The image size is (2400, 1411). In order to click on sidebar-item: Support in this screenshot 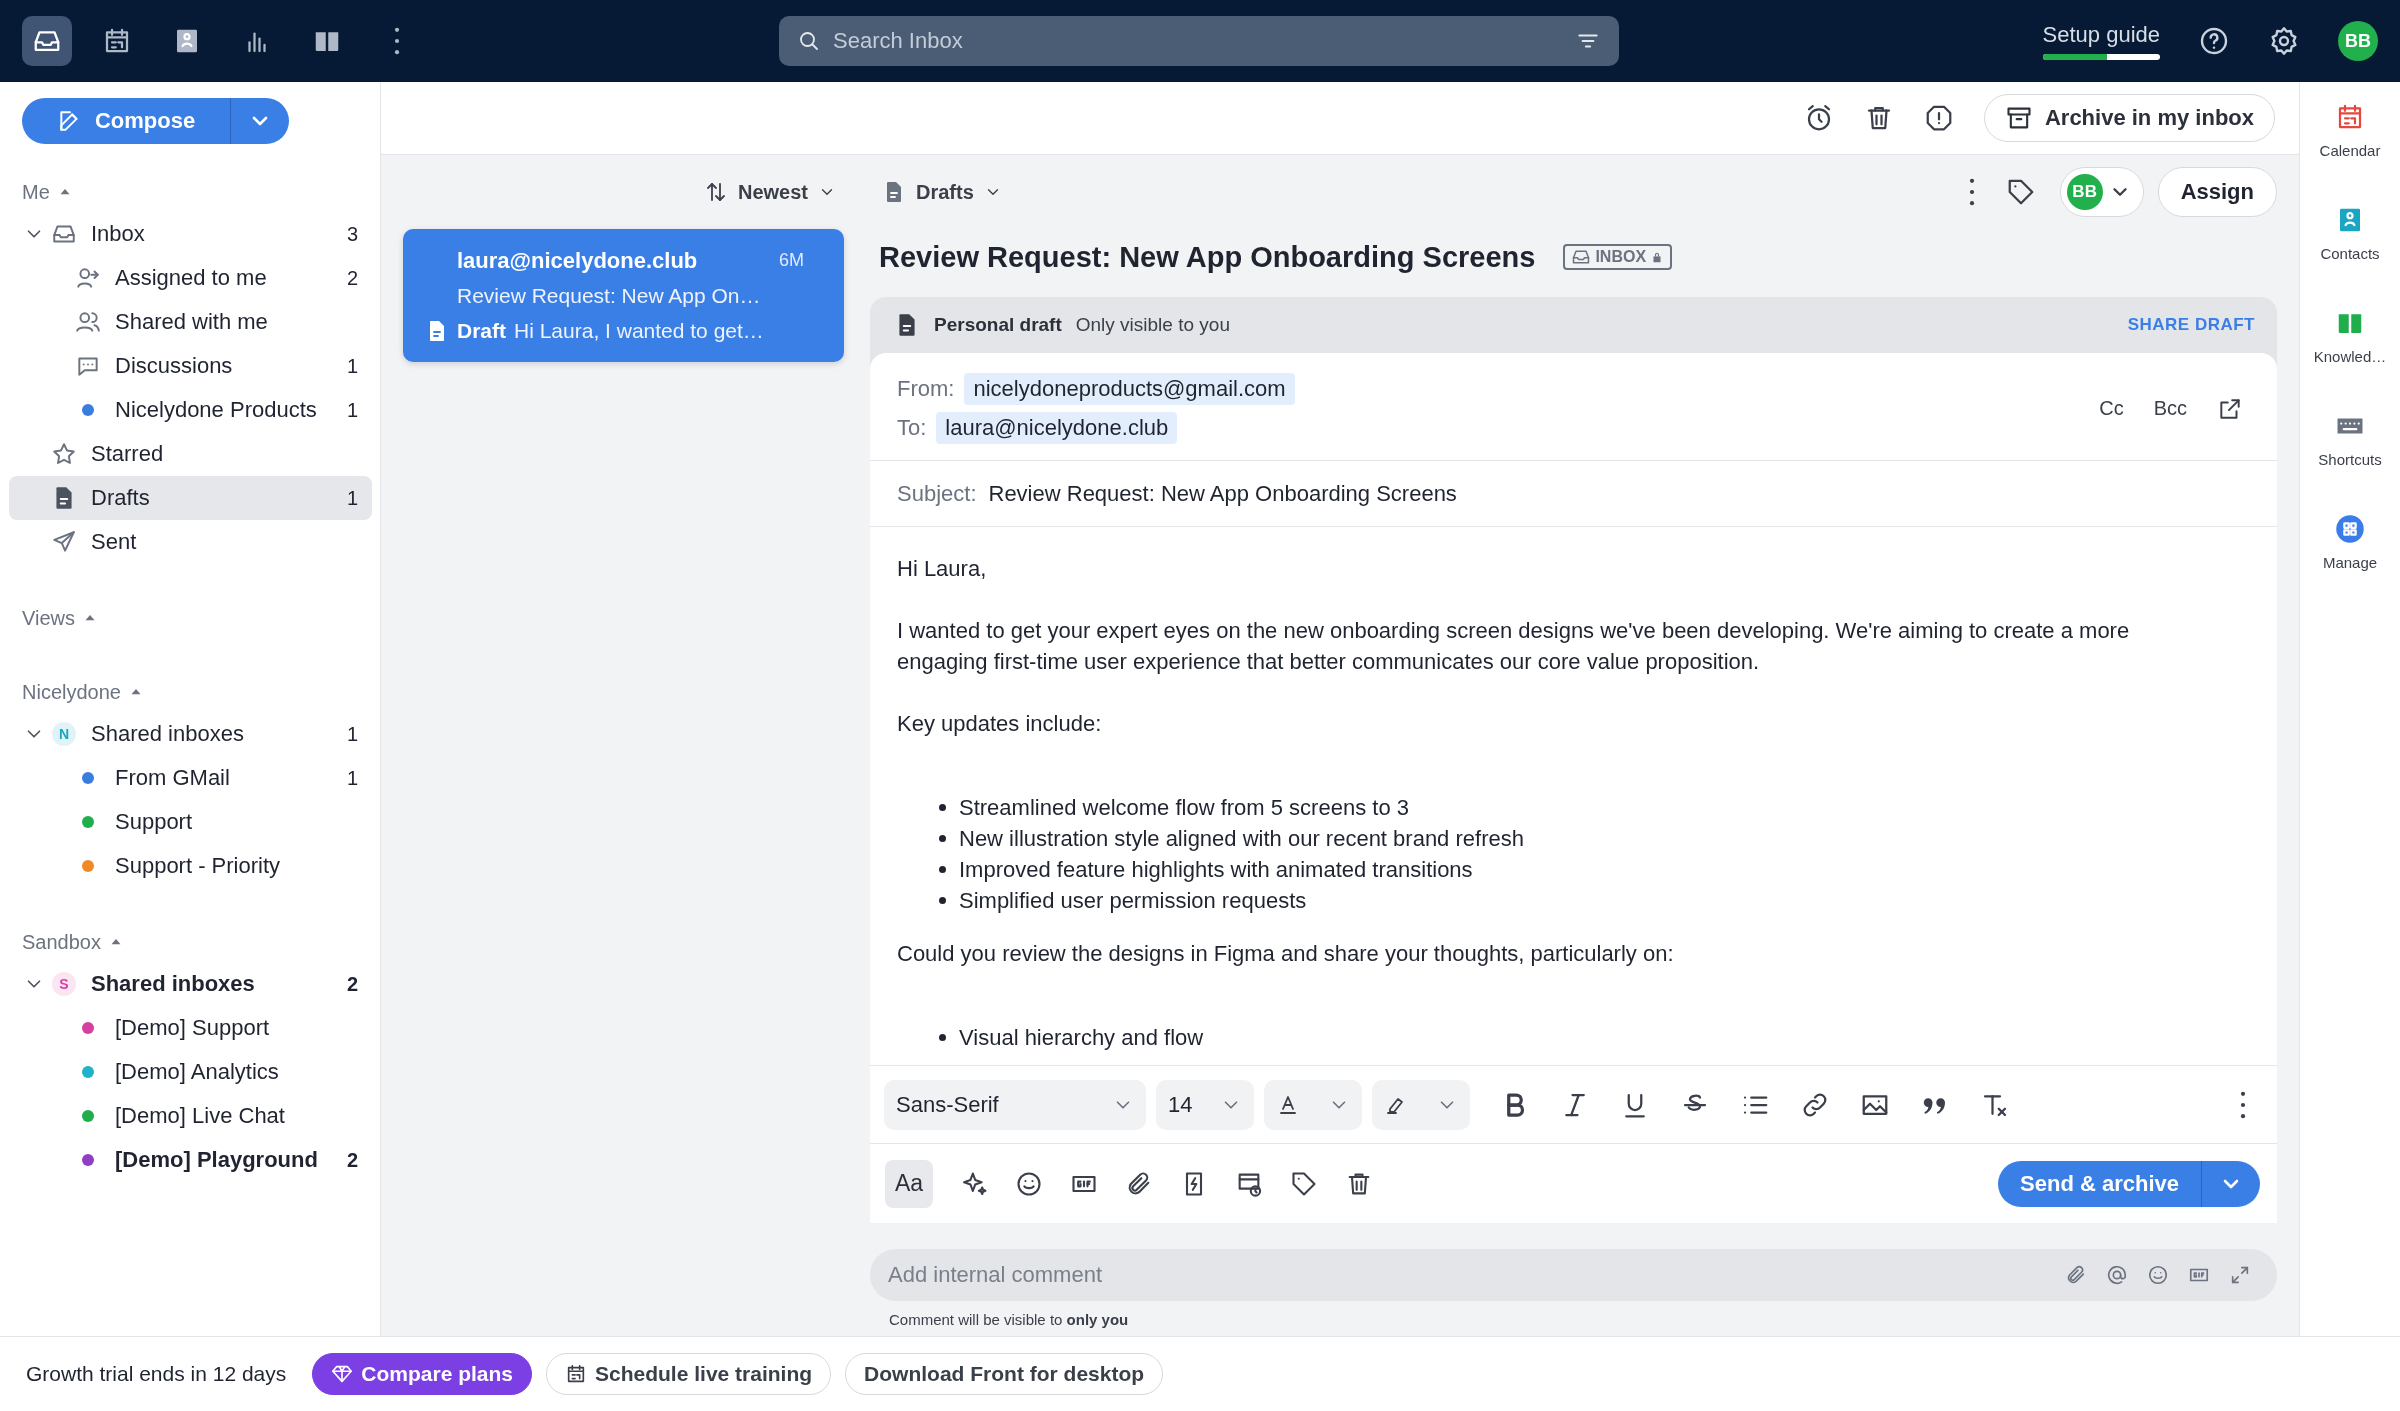, I will do `click(190, 822)`.